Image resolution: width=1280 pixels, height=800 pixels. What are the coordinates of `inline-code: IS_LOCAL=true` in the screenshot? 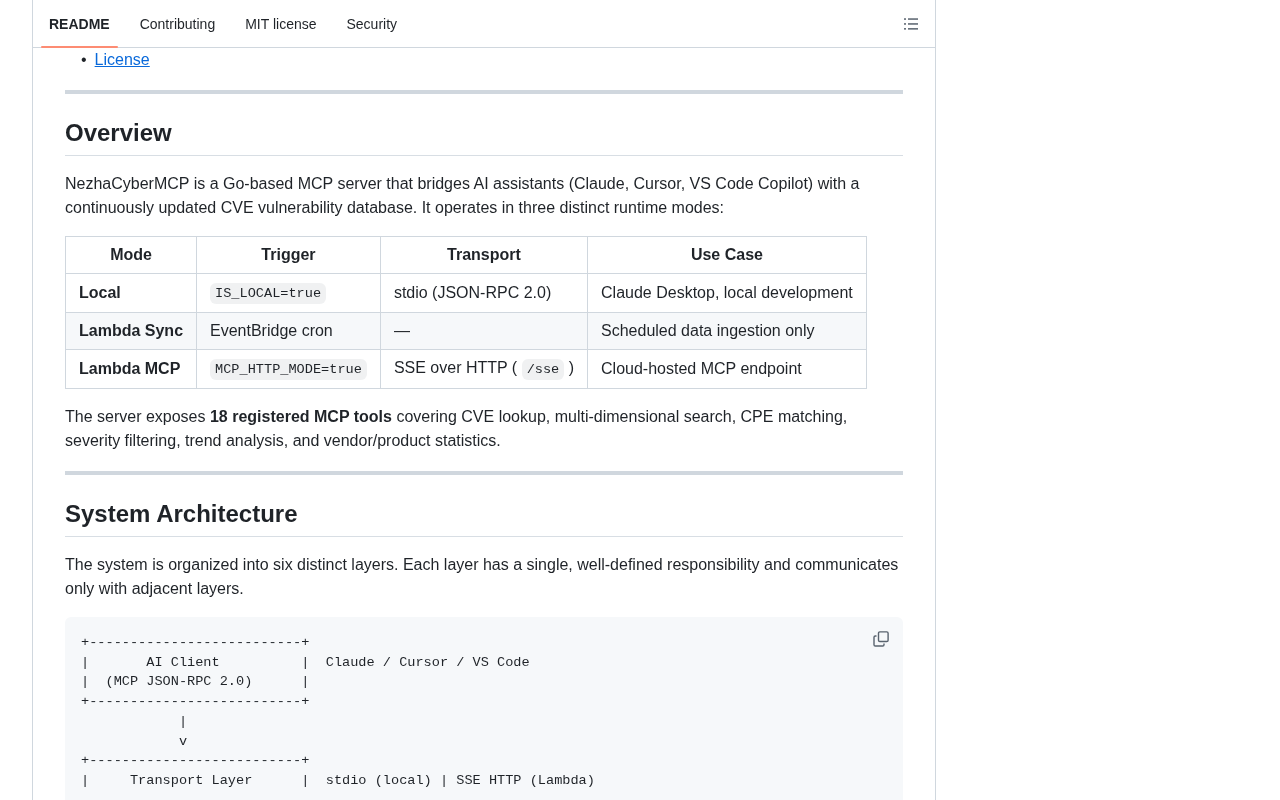 It's located at (268, 293).